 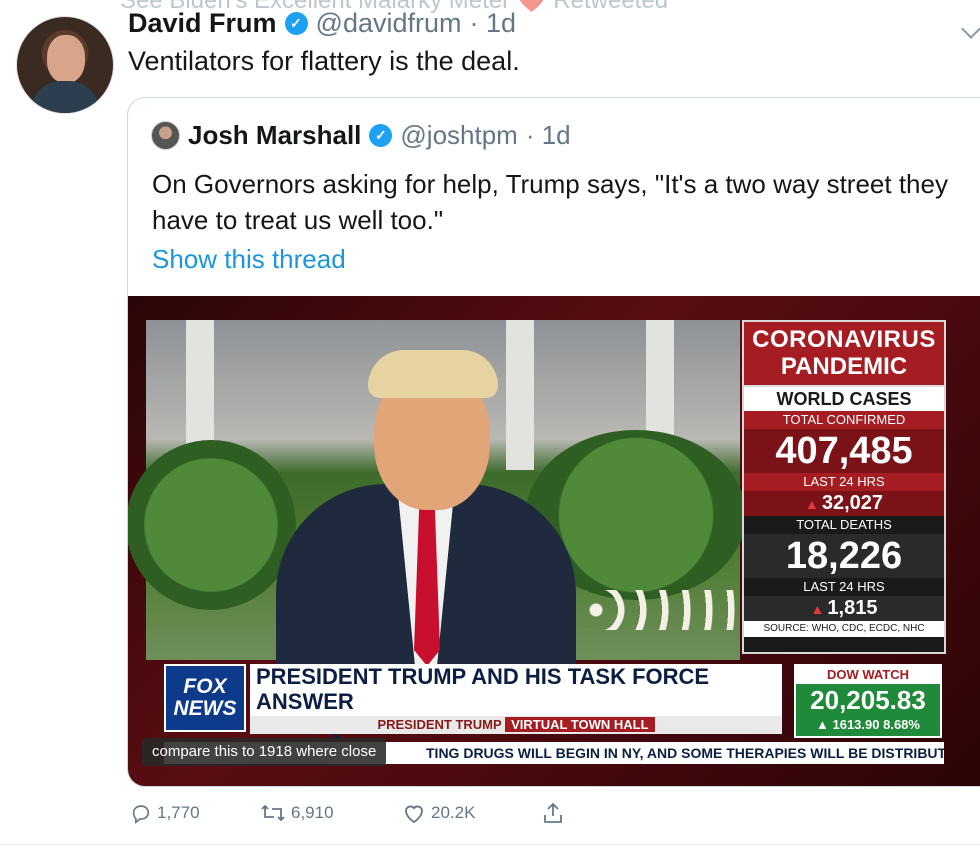 What do you see at coordinates (580, 724) in the screenshot?
I see `chyron-subline-tag: VIRTUAL TOWN HALL` at bounding box center [580, 724].